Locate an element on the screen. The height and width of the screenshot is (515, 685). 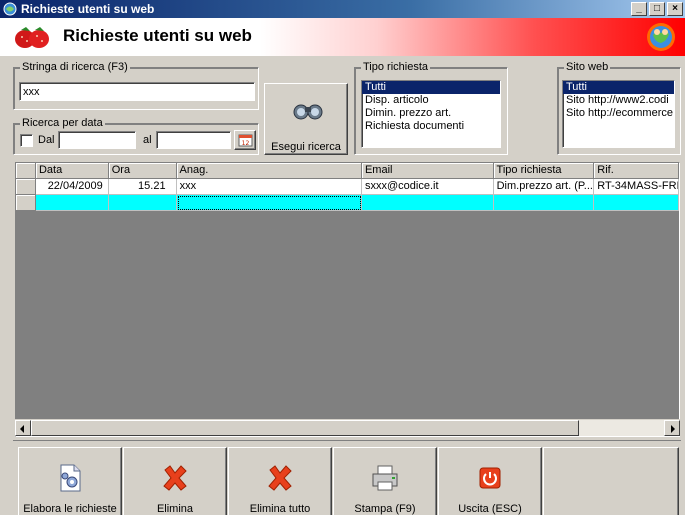
column-header-email: Email is located at coordinates (427, 171).